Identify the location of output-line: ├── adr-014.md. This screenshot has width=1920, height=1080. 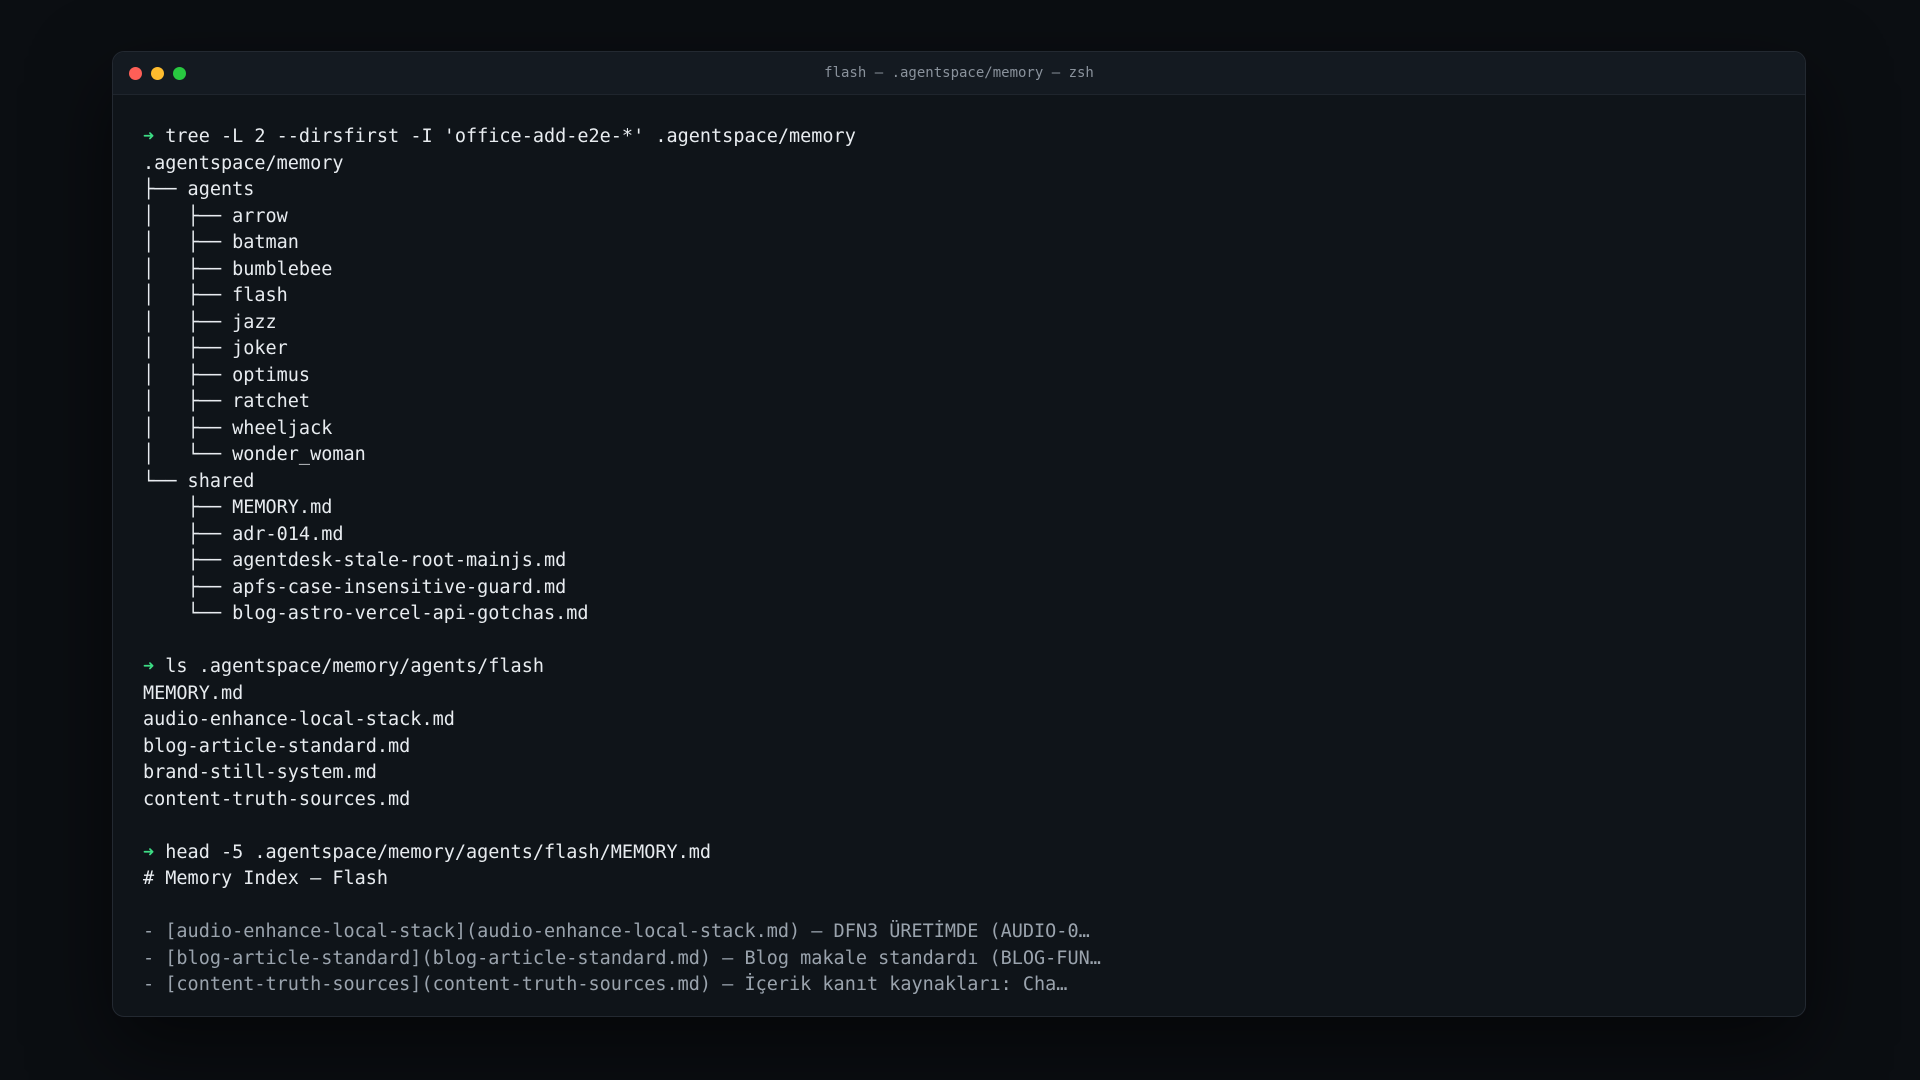
(243, 534).